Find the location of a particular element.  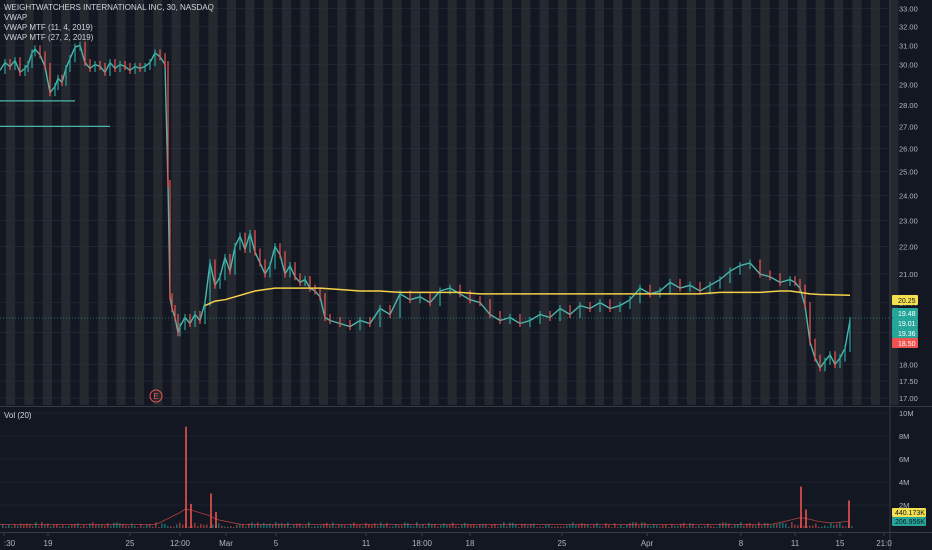

price-badge-label: 18.50 is located at coordinates (907, 344).